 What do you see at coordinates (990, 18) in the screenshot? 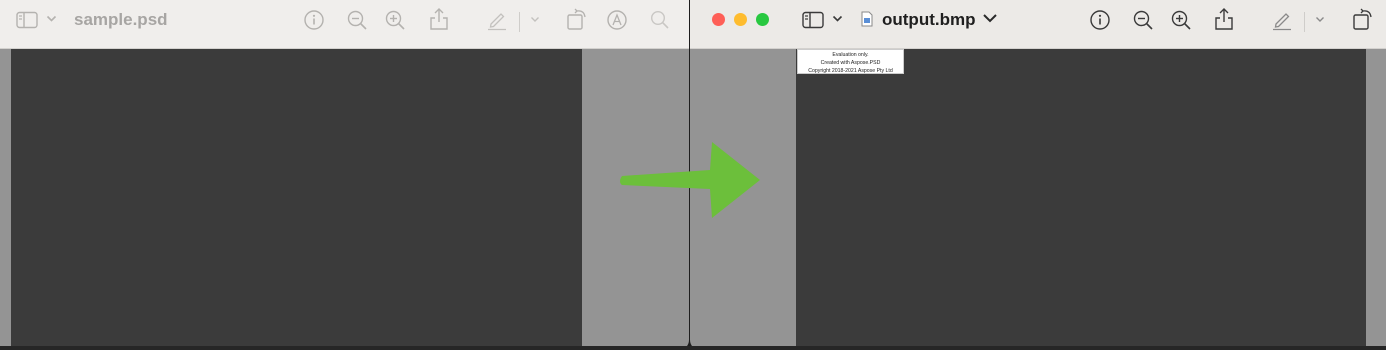
I see `title-chevron-down-icon` at bounding box center [990, 18].